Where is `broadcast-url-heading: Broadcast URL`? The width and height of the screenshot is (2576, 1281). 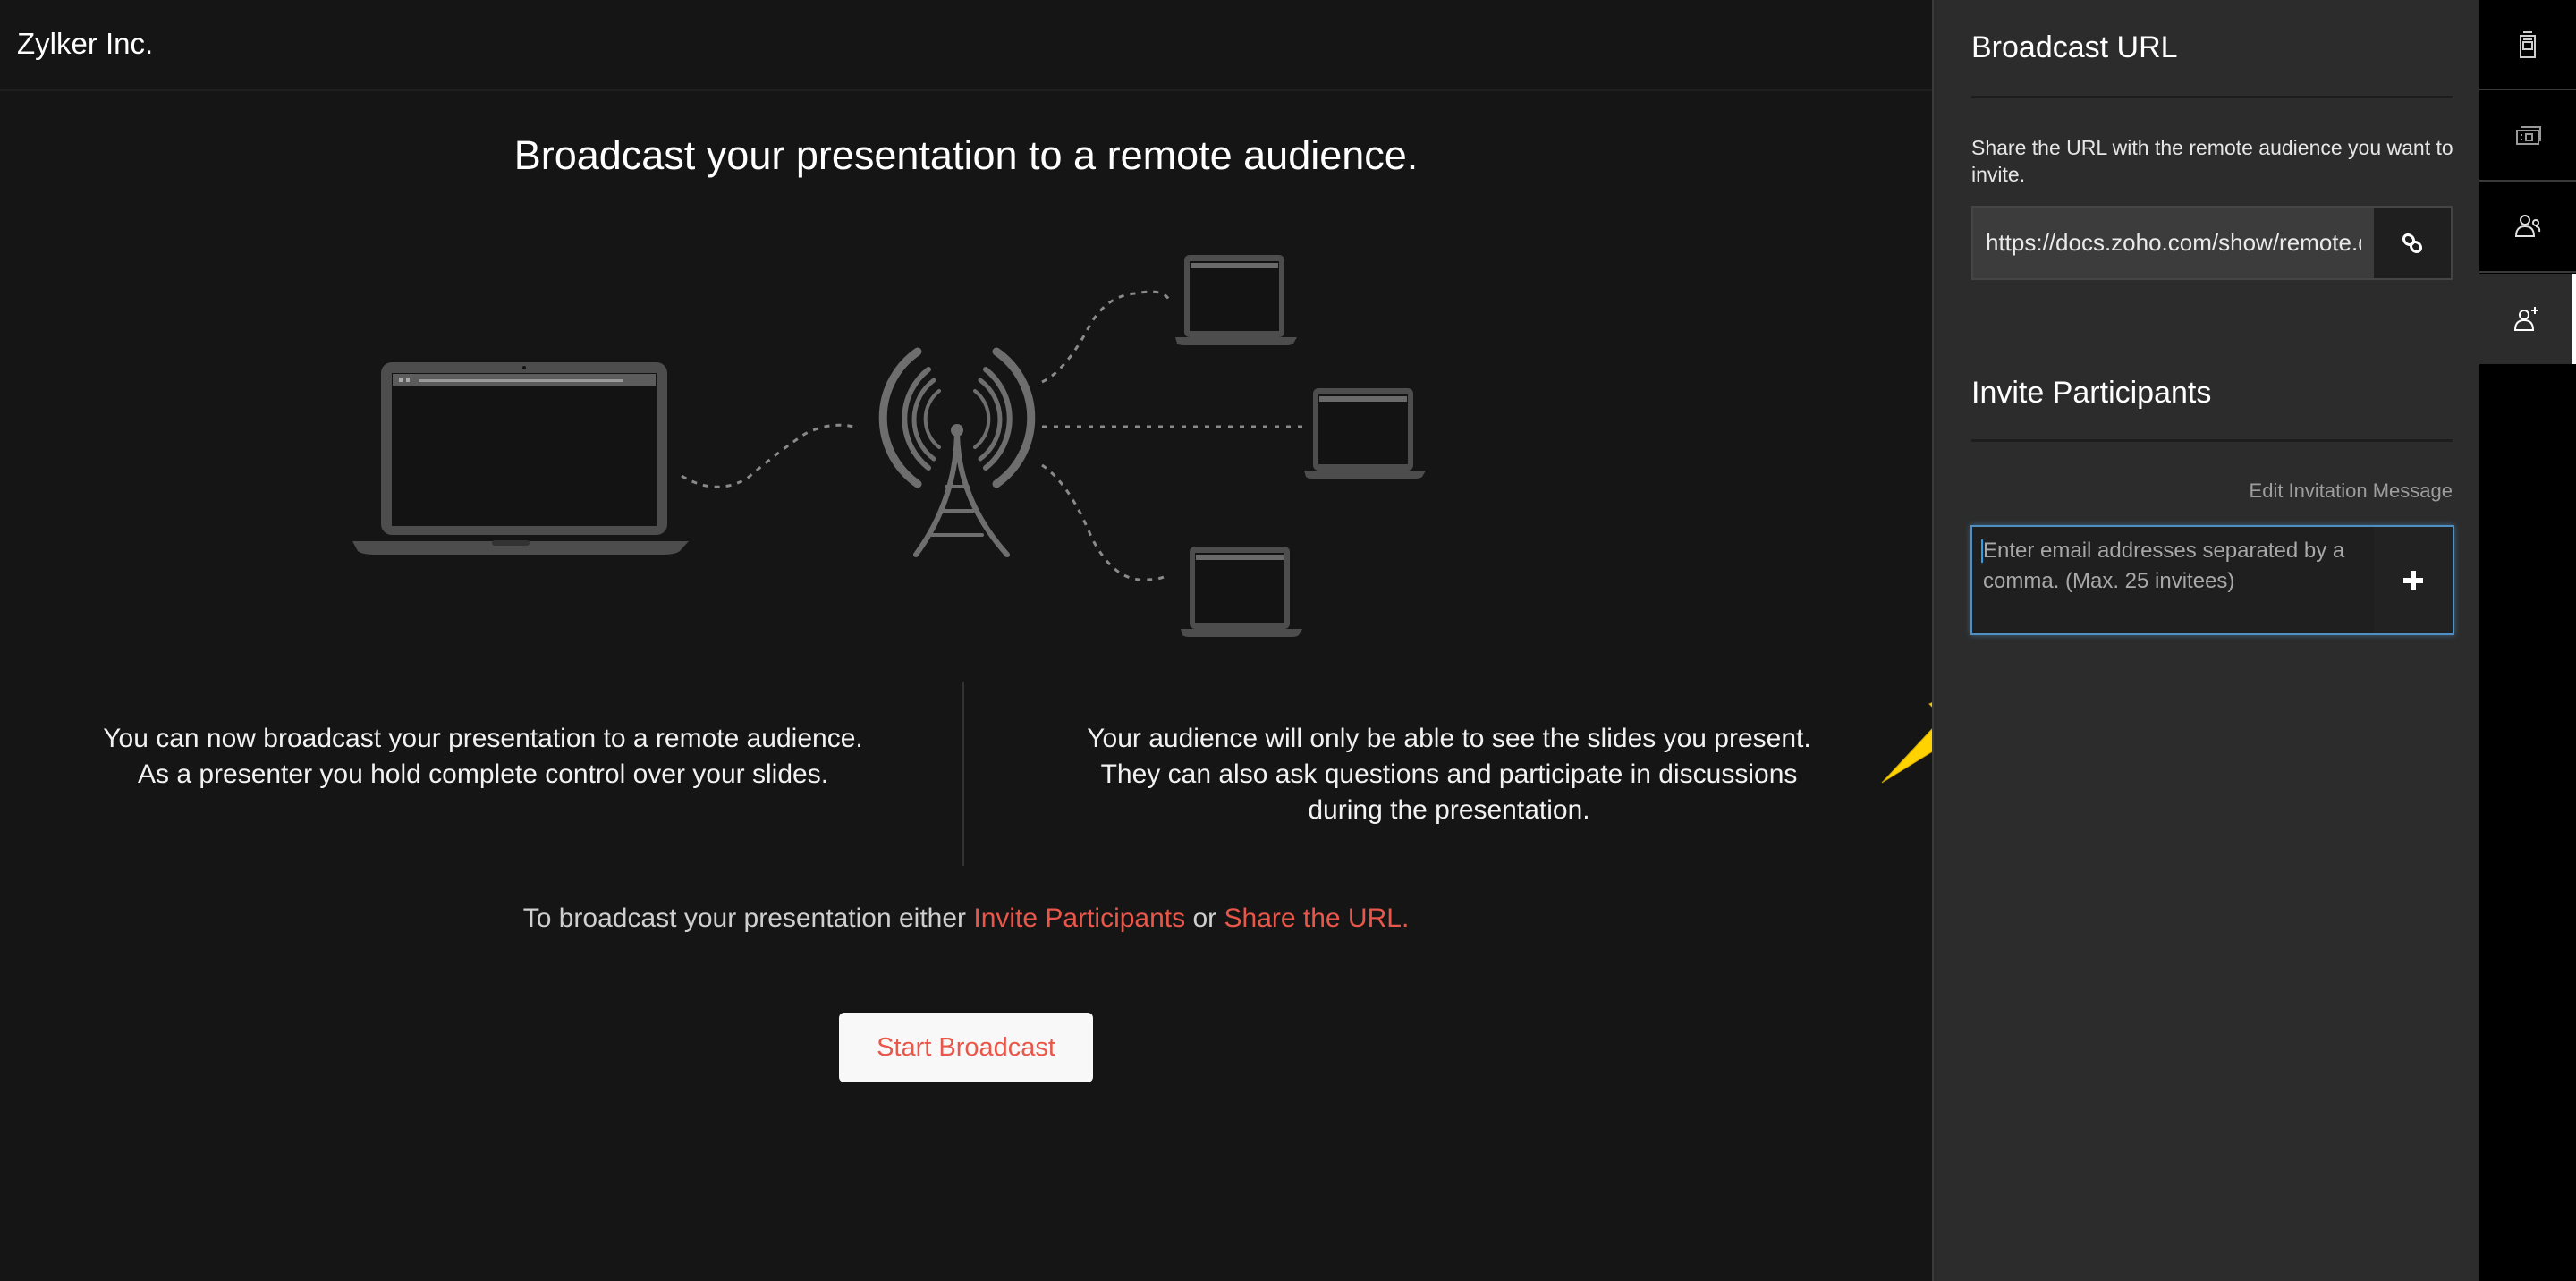
broadcast-url-heading: Broadcast URL is located at coordinates (2074, 47).